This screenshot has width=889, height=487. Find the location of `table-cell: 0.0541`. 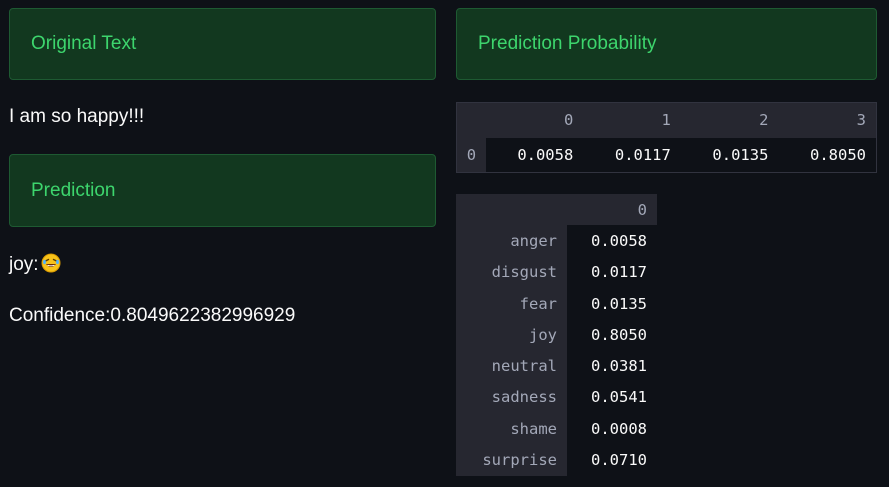

table-cell: 0.0541 is located at coordinates (612, 397).